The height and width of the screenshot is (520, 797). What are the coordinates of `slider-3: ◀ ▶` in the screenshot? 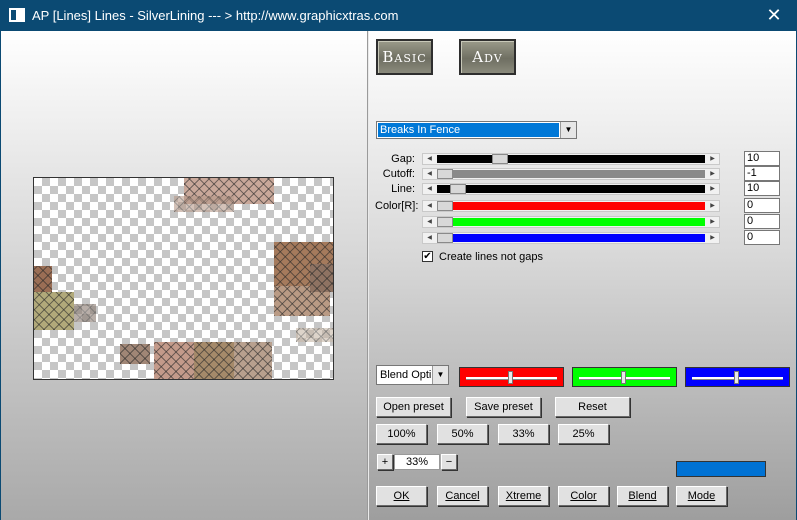 It's located at (571, 206).